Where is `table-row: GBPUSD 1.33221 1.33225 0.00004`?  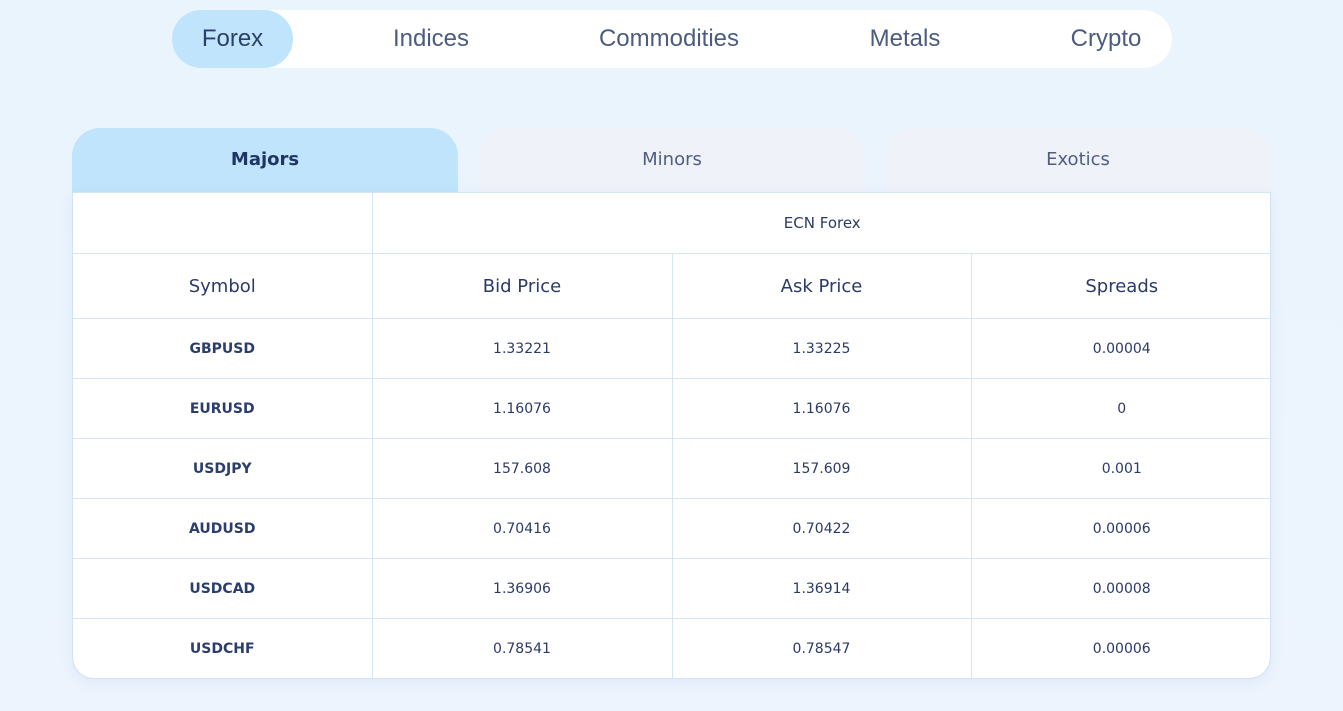
table-row: GBPUSD 1.33221 1.33225 0.00004 is located at coordinates (671, 348).